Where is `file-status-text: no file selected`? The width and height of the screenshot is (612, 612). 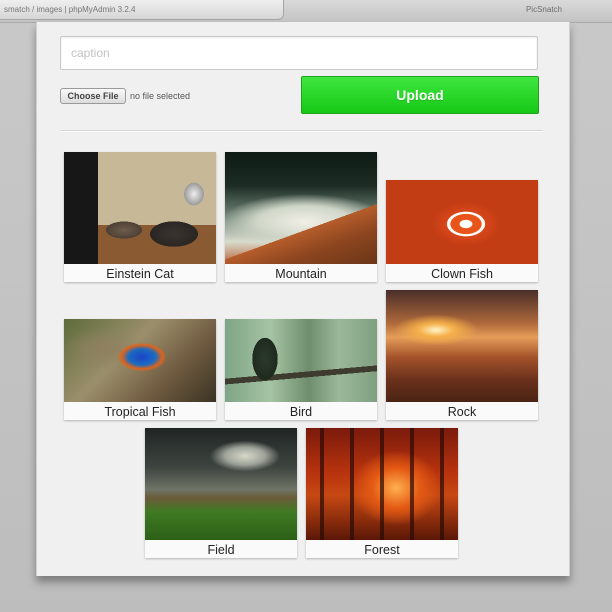 file-status-text: no file selected is located at coordinates (160, 96).